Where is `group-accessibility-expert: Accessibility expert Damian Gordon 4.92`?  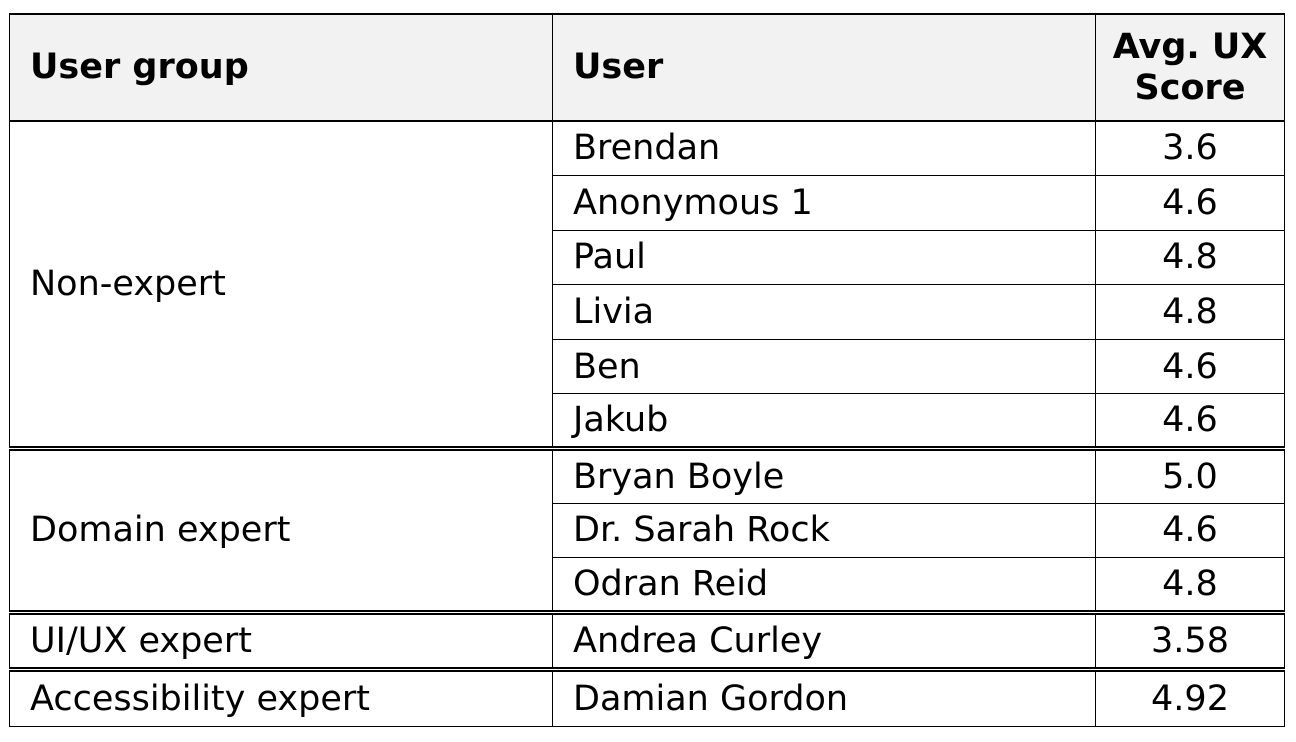 group-accessibility-expert: Accessibility expert Damian Gordon 4.92 is located at coordinates (647, 696).